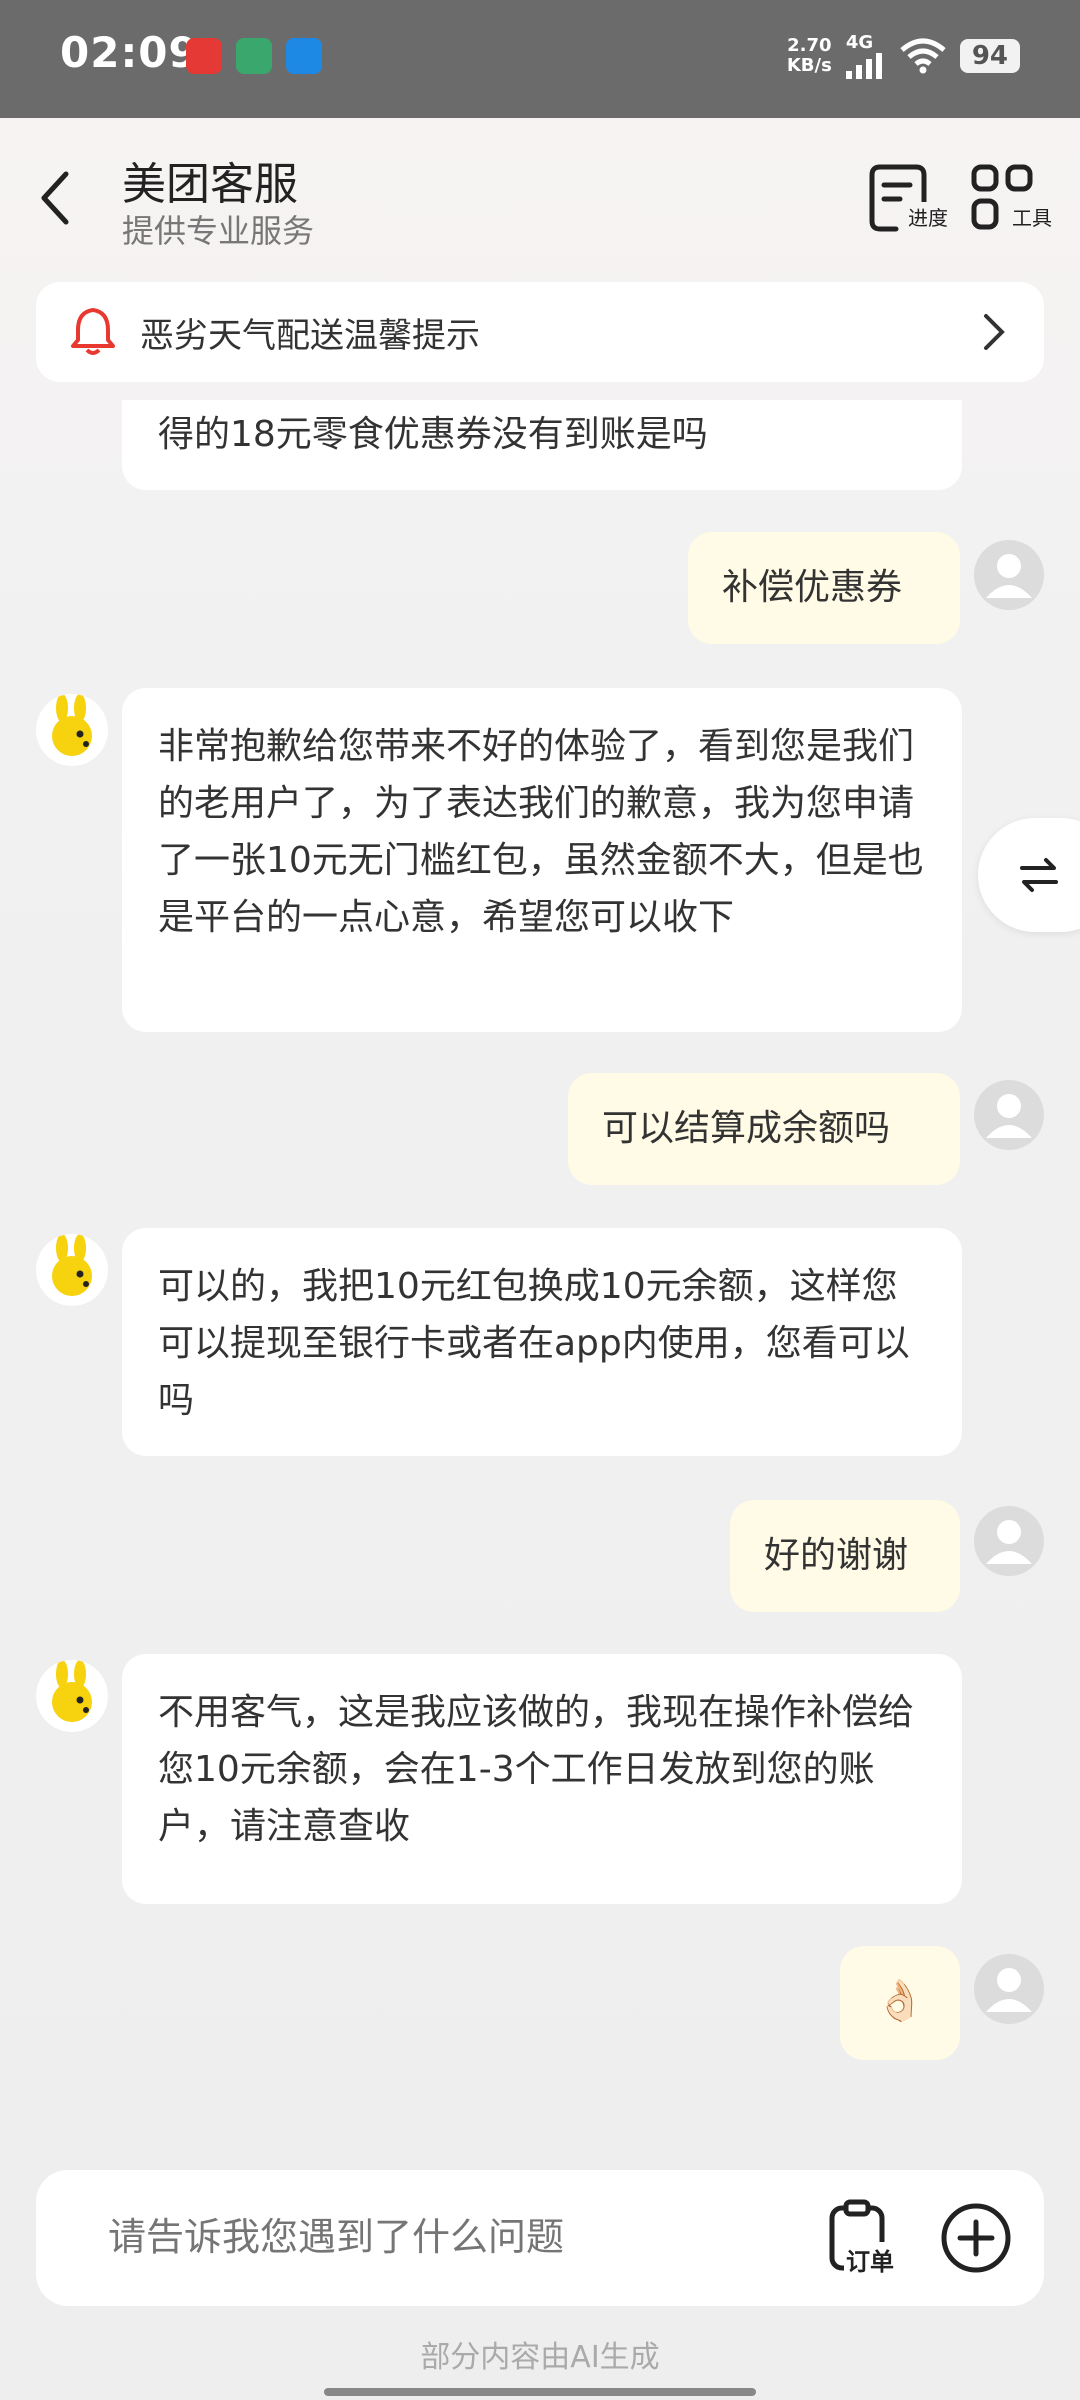  I want to click on cellular: 4G, so click(865, 55).